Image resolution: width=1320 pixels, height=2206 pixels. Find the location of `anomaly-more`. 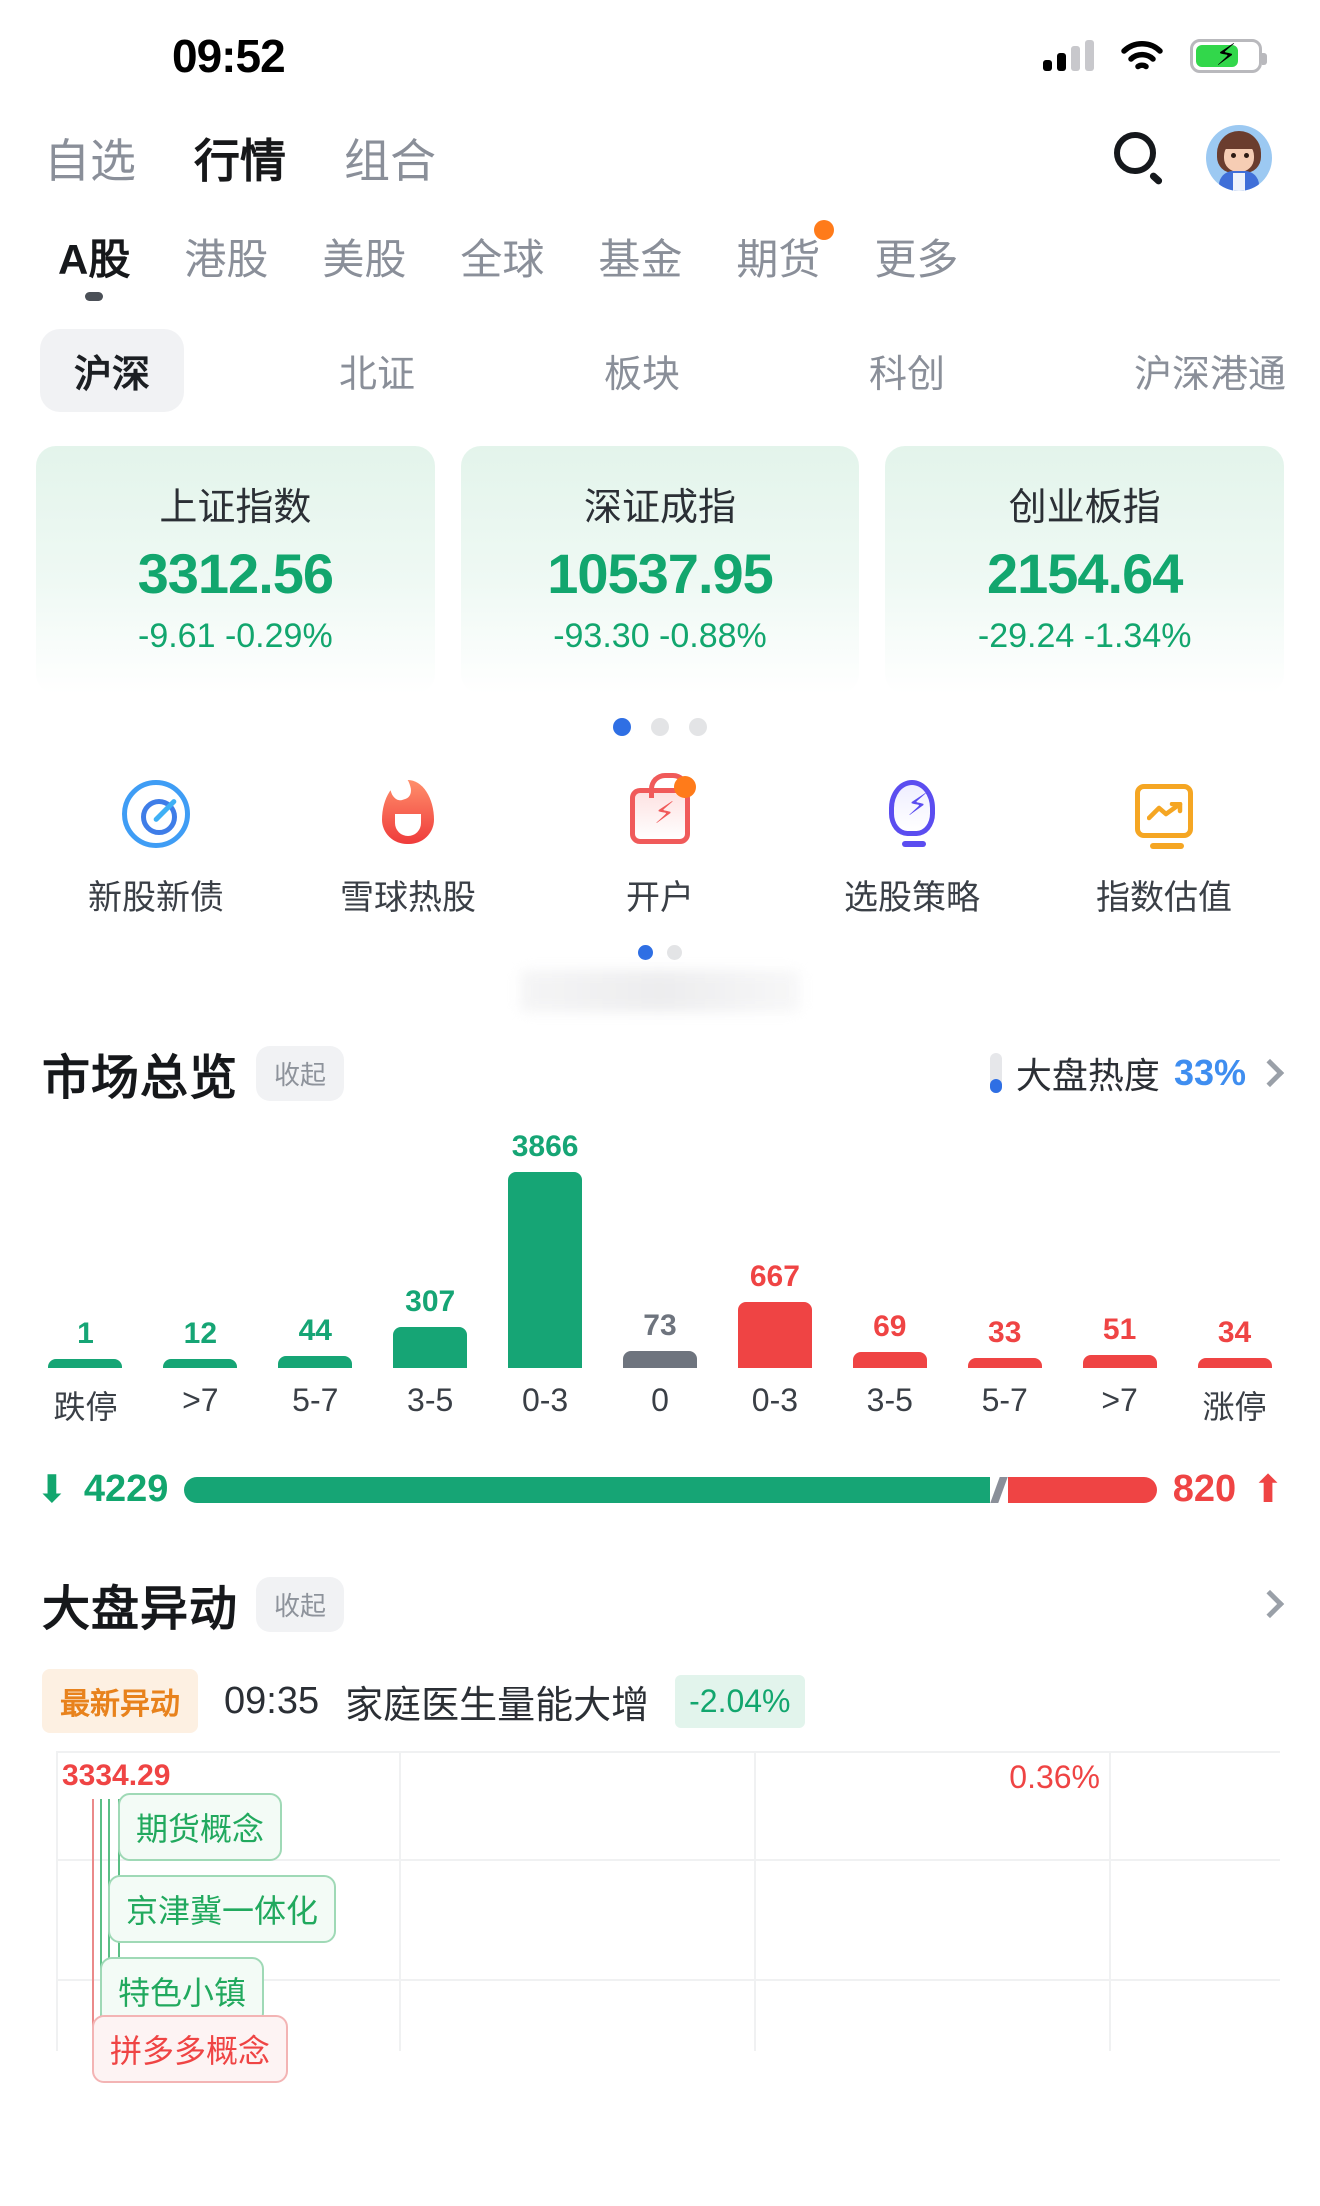

anomaly-more is located at coordinates (1270, 1604).